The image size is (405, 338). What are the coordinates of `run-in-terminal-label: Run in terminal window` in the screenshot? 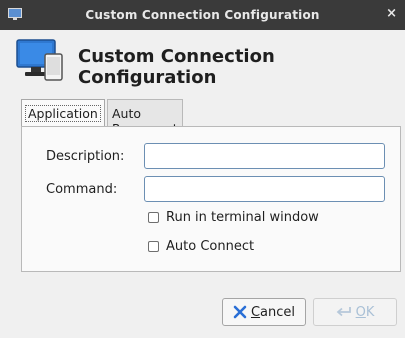 It's located at (242, 217).